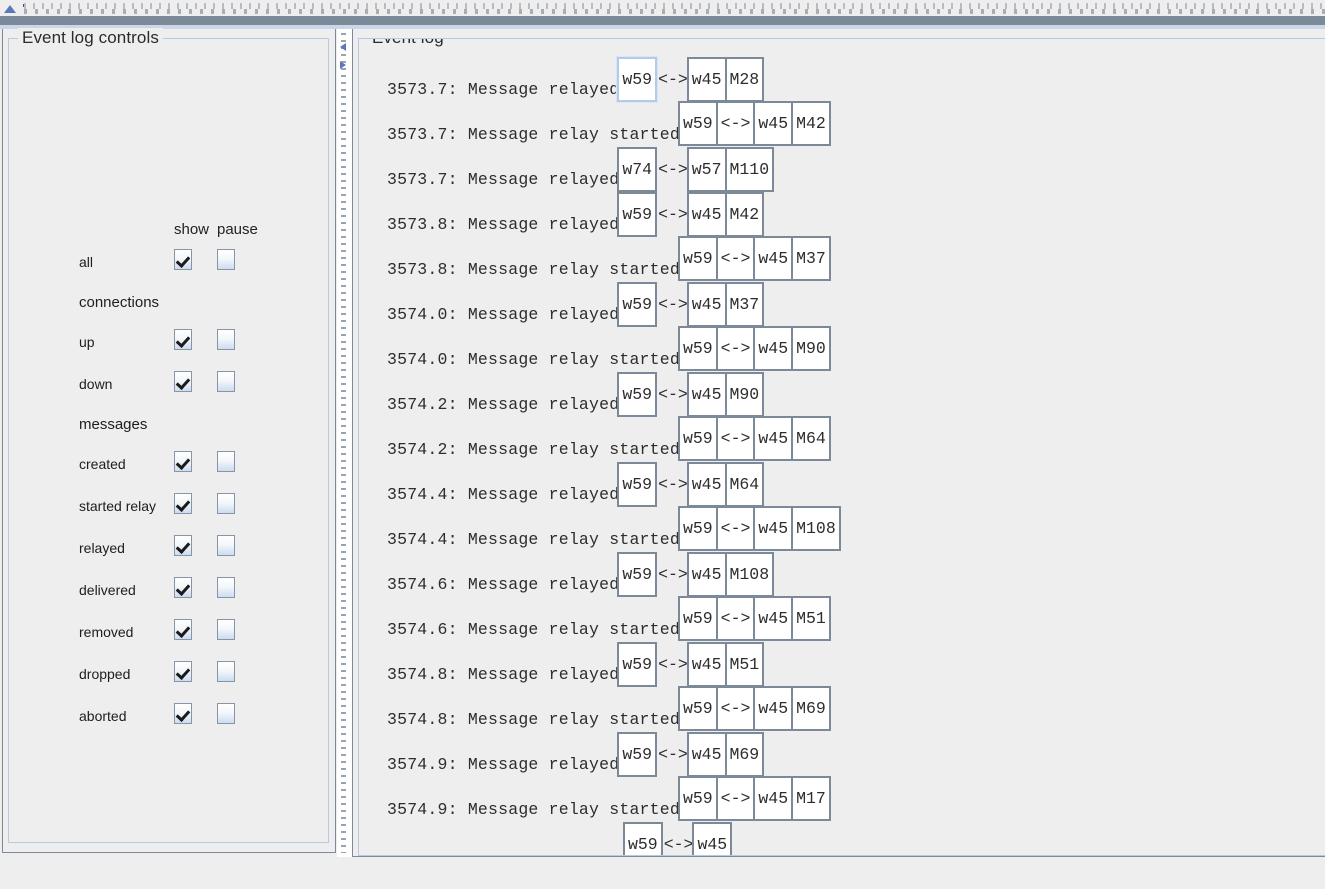  I want to click on event-log-cell-group: w59 <-> w45 M37, so click(754, 258).